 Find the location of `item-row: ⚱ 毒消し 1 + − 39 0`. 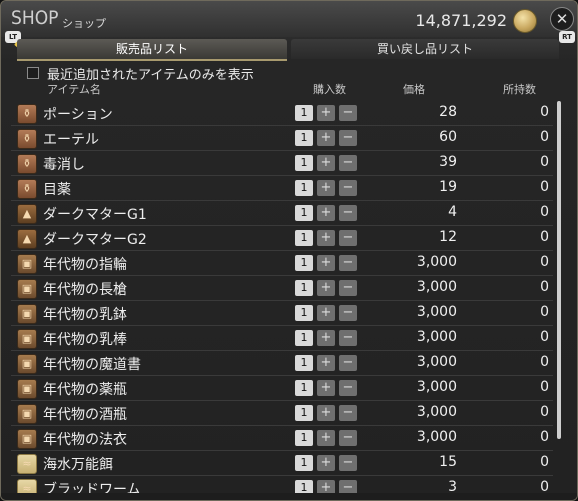

item-row: ⚱ 毒消し 1 + − 39 0 is located at coordinates (282, 163).